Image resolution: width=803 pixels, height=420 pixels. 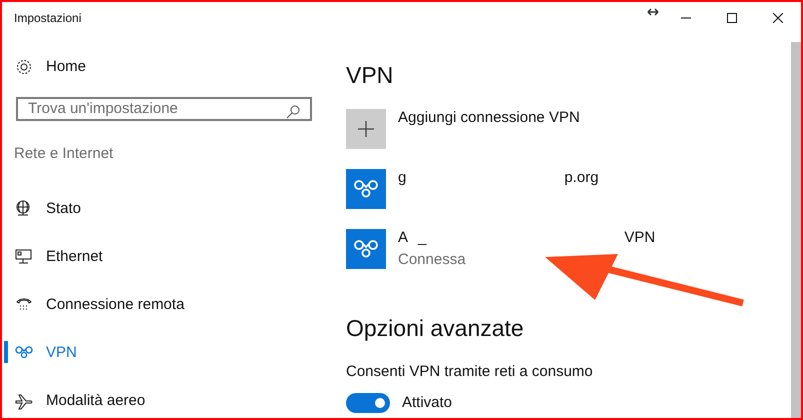 I want to click on connection-name: Aggiungi connessione VPN, so click(x=489, y=117).